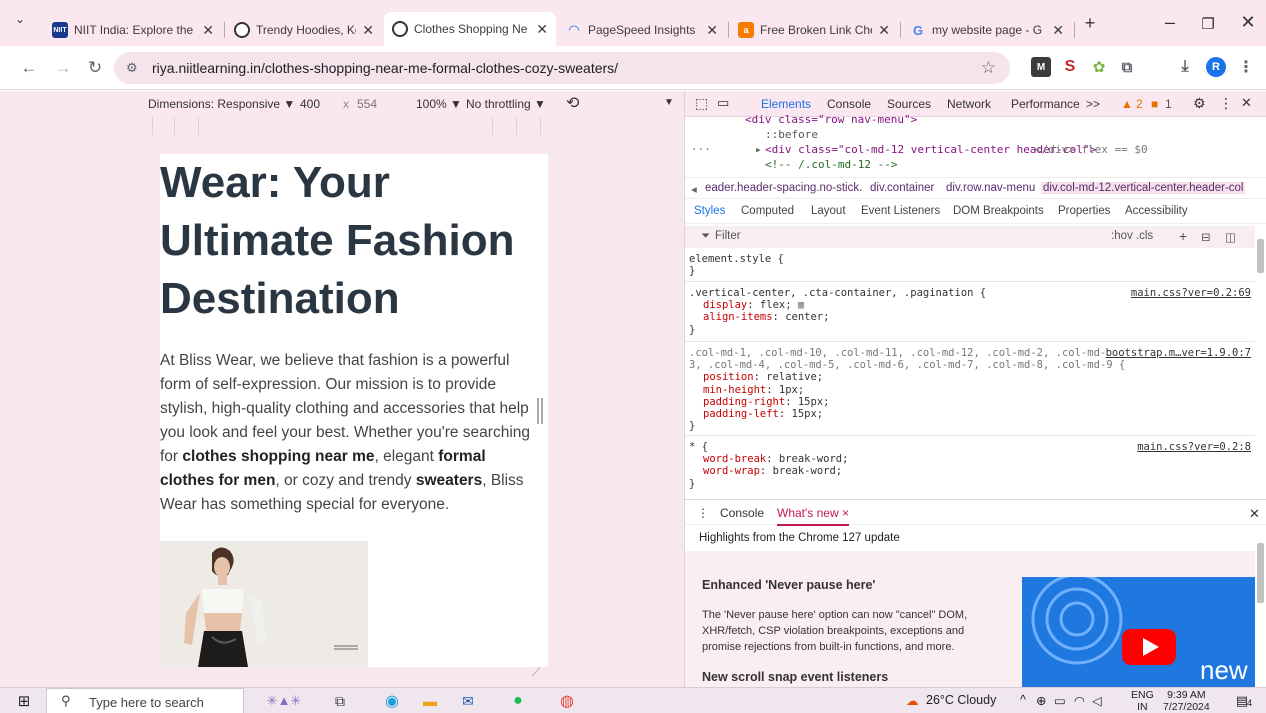 The height and width of the screenshot is (713, 1266). I want to click on rotate-icon: ⟲, so click(572, 103).